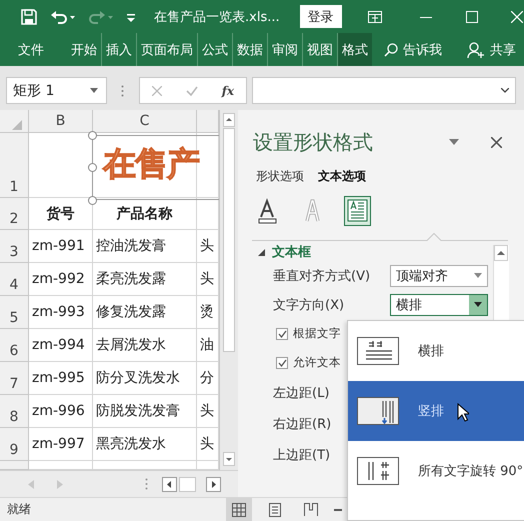 The image size is (524, 521). I want to click on page-layout-icon, so click(275, 509).